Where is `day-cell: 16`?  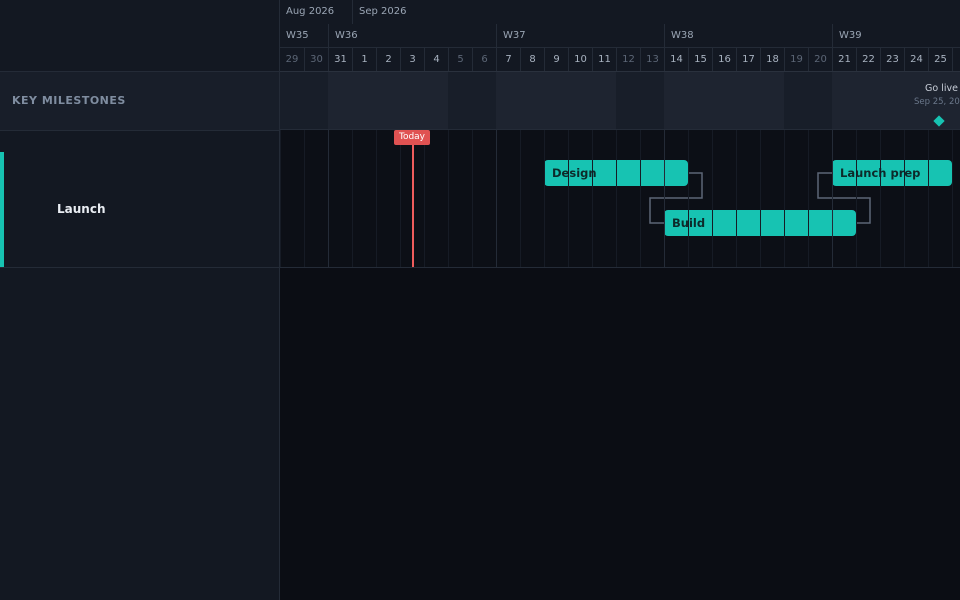
day-cell: 16 is located at coordinates (724, 59).